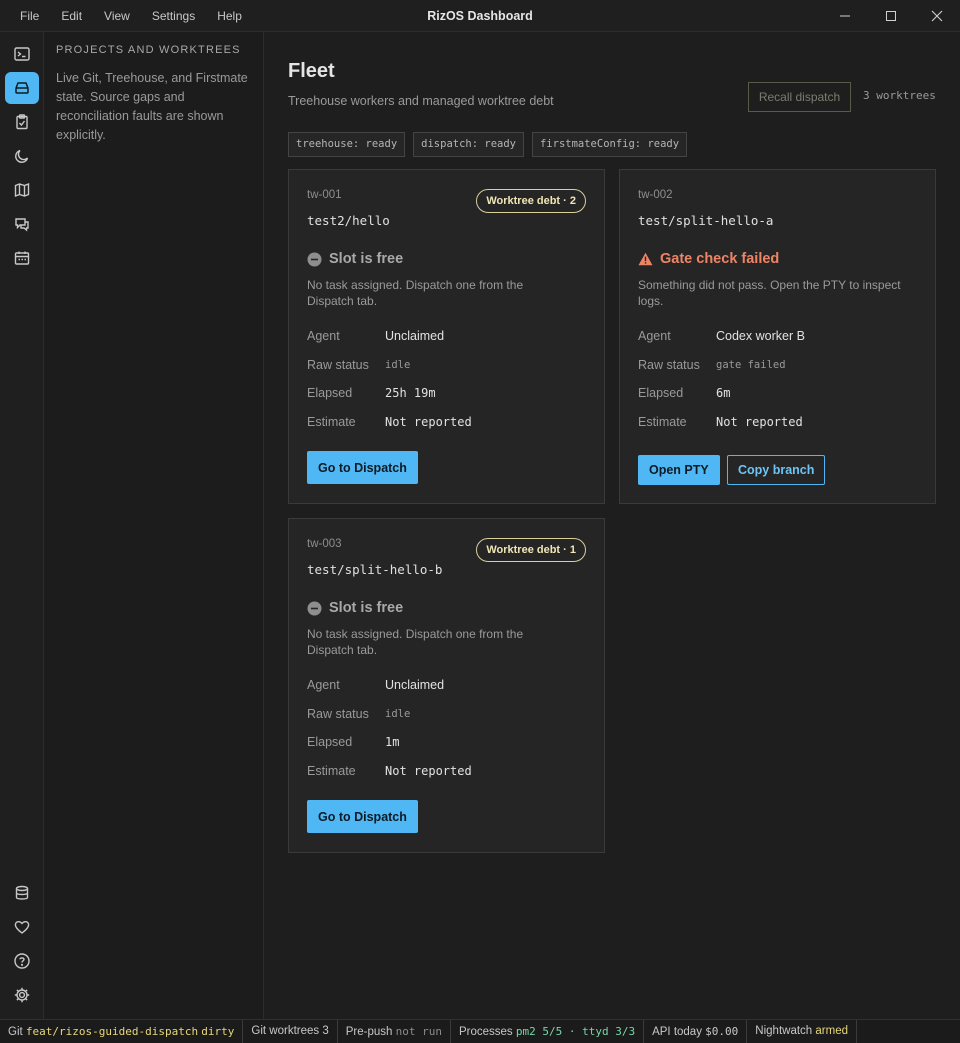  What do you see at coordinates (22, 893) in the screenshot?
I see `activity-database` at bounding box center [22, 893].